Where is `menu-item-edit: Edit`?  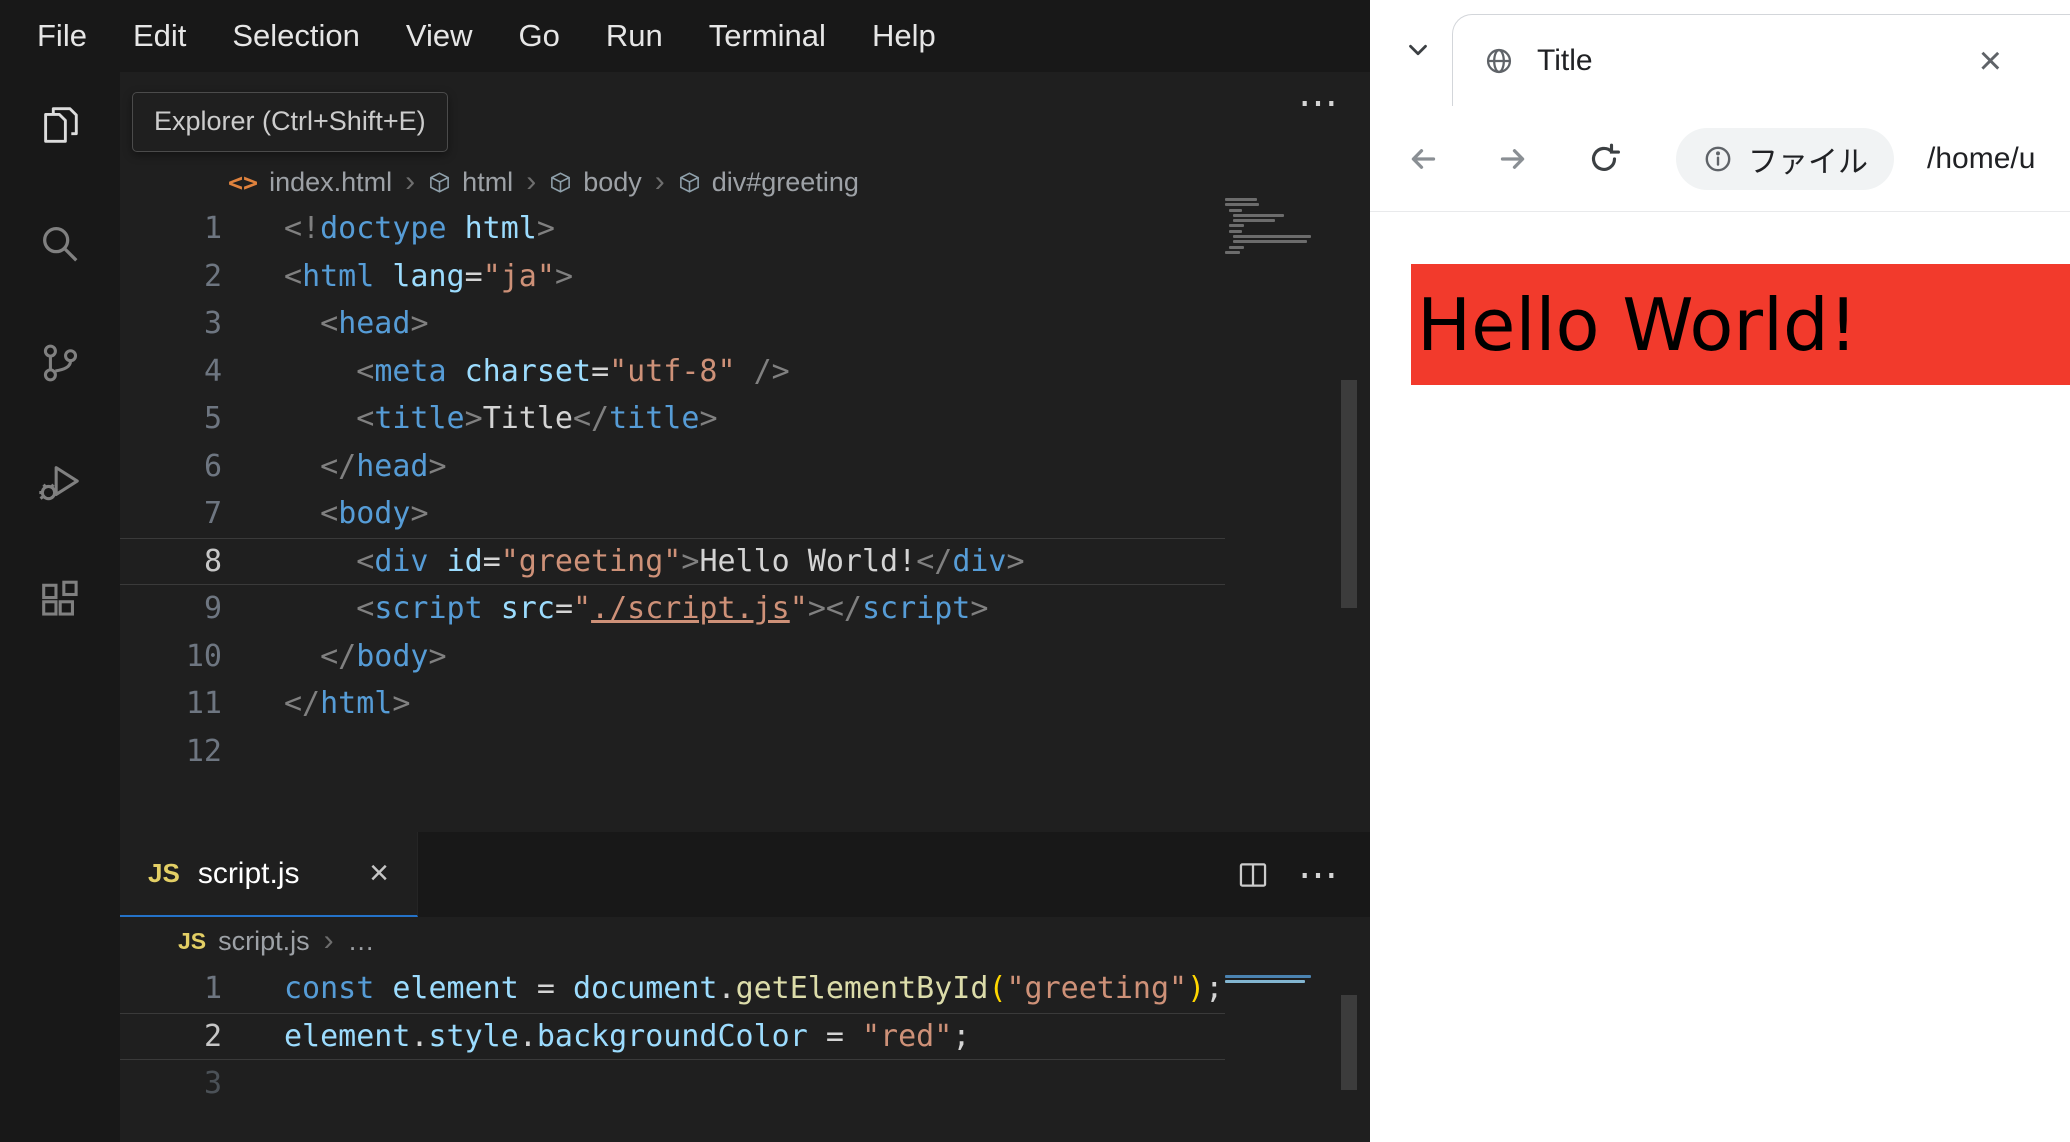 menu-item-edit: Edit is located at coordinates (159, 36).